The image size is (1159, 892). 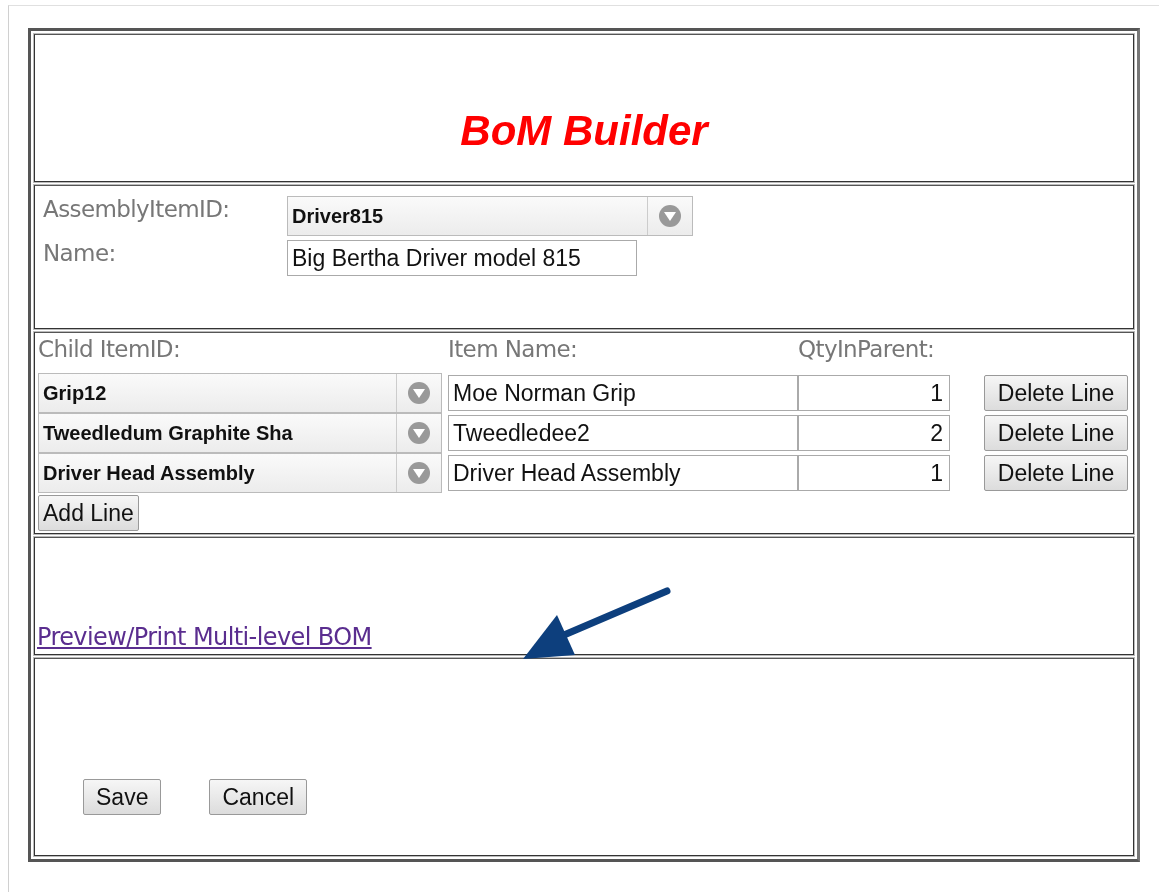 I want to click on item-name-field: Driver Head Assembly, so click(x=623, y=473).